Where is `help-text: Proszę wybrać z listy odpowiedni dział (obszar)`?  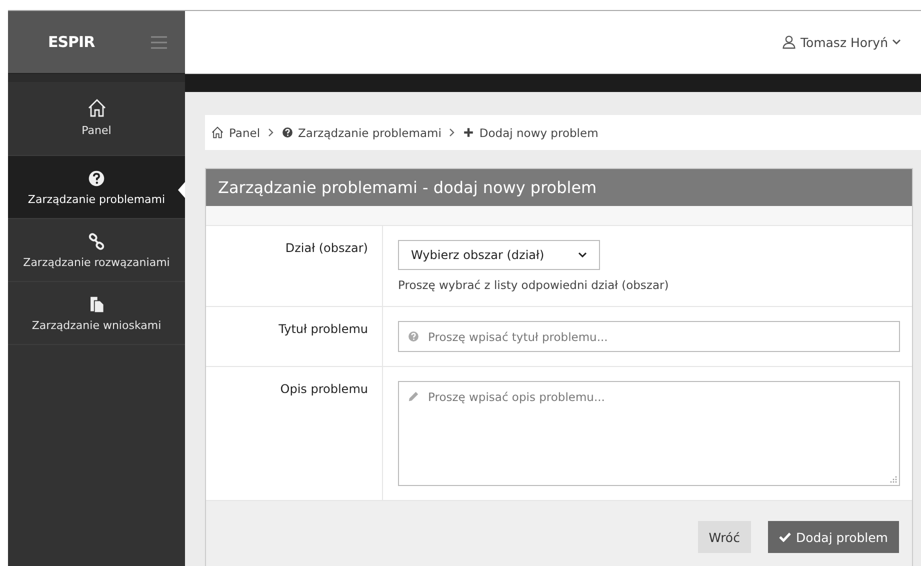 help-text: Proszę wybrać z listy odpowiedni dział (obszar) is located at coordinates (533, 285).